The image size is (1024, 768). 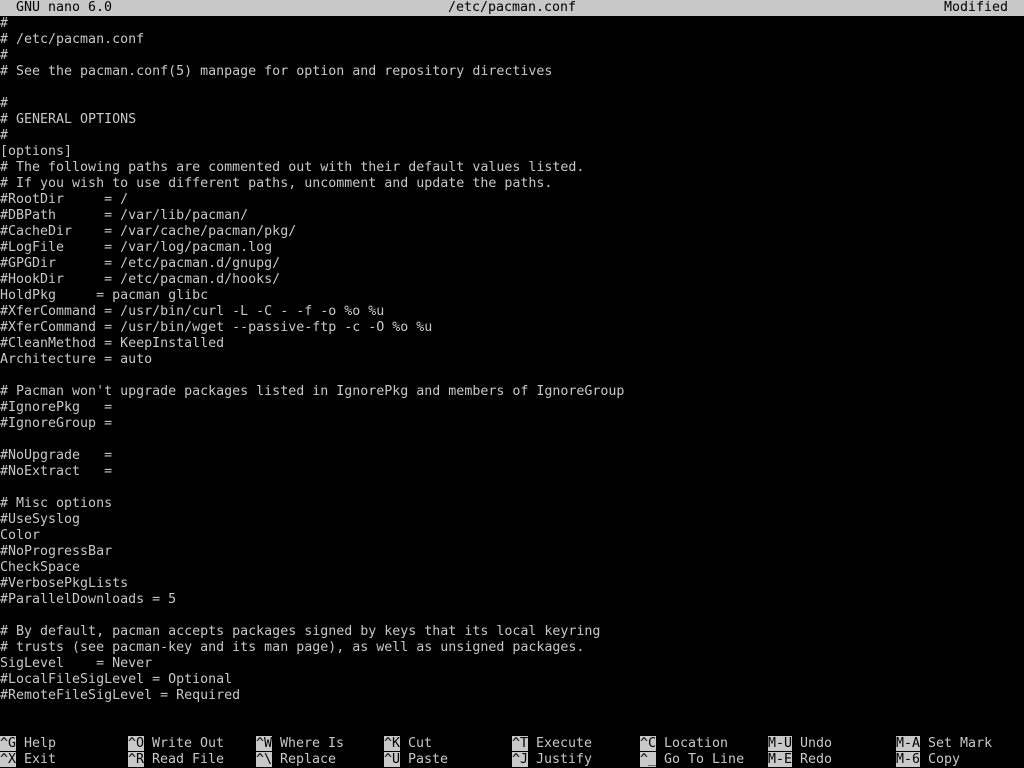 What do you see at coordinates (512, 248) in the screenshot?
I see `editor-line: #LogFile = /var/log/pacman.log` at bounding box center [512, 248].